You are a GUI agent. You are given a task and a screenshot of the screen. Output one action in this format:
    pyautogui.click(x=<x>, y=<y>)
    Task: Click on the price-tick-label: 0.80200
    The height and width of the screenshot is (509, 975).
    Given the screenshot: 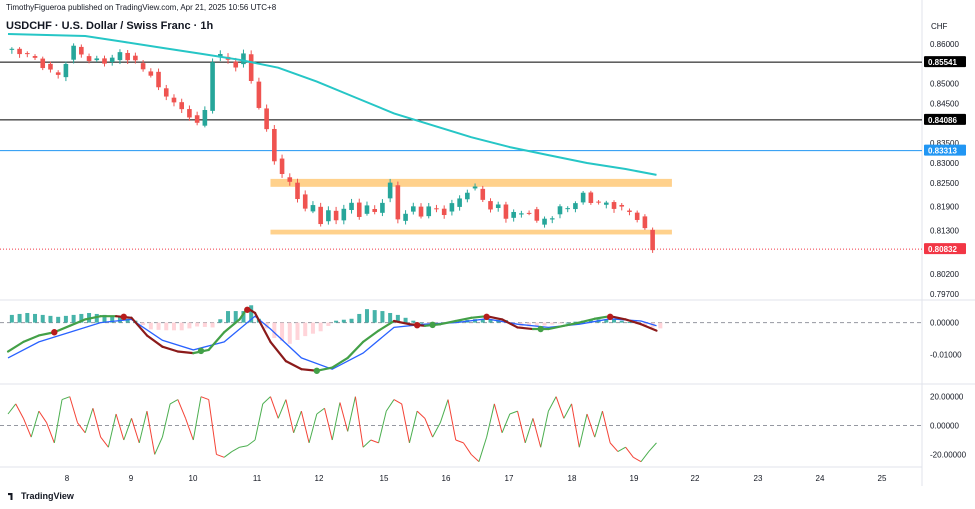 What is the action you would take?
    pyautogui.click(x=944, y=274)
    